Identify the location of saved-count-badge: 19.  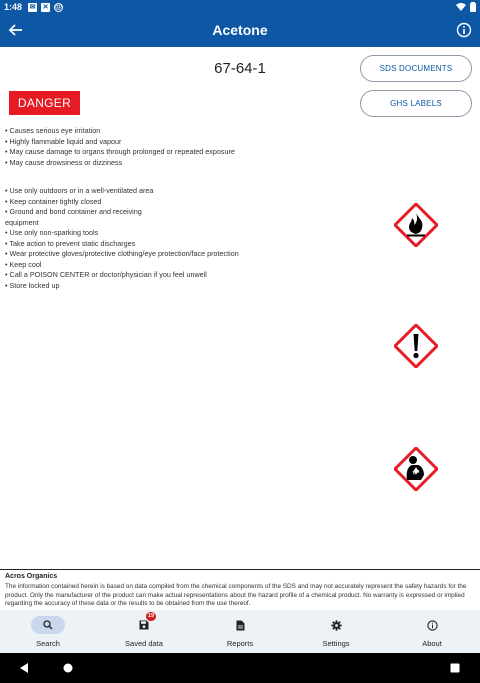
(151, 616).